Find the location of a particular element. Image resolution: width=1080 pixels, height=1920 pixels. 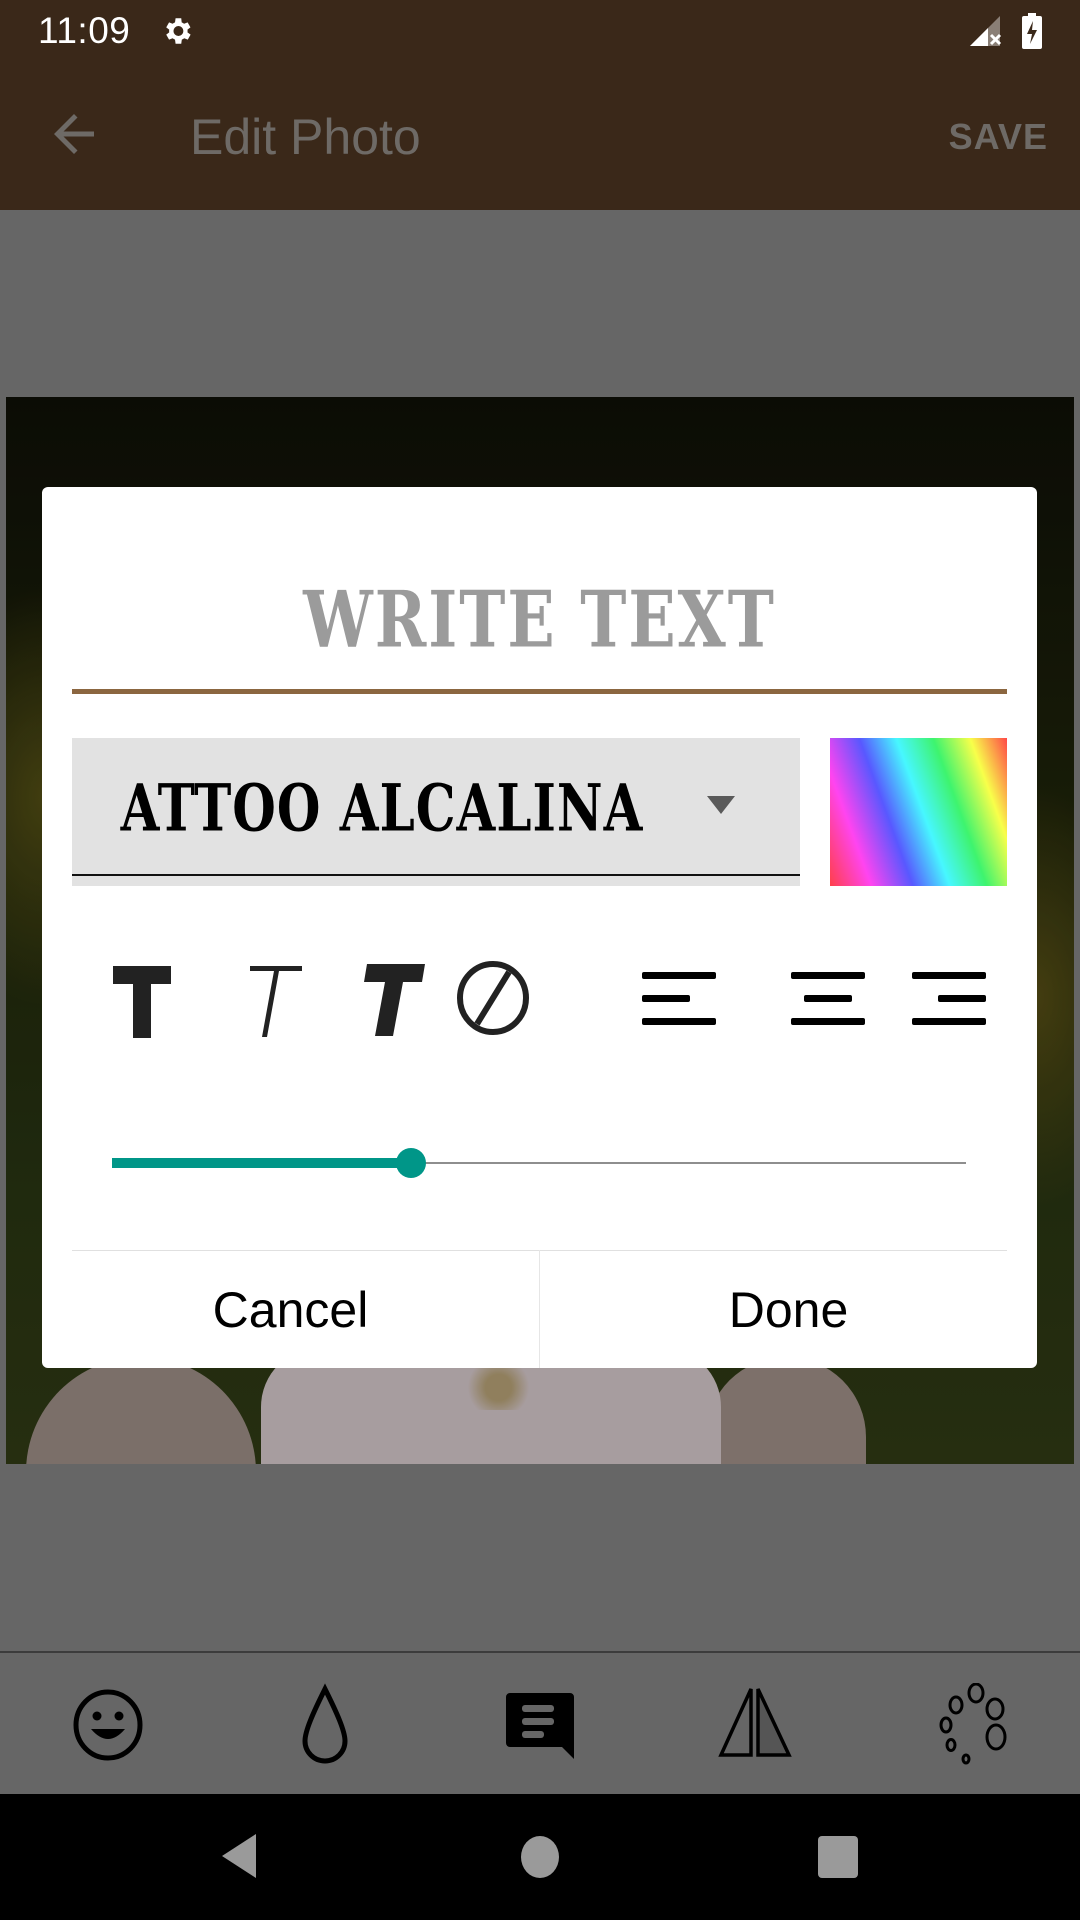

mirror-tool-button is located at coordinates (755, 1725).